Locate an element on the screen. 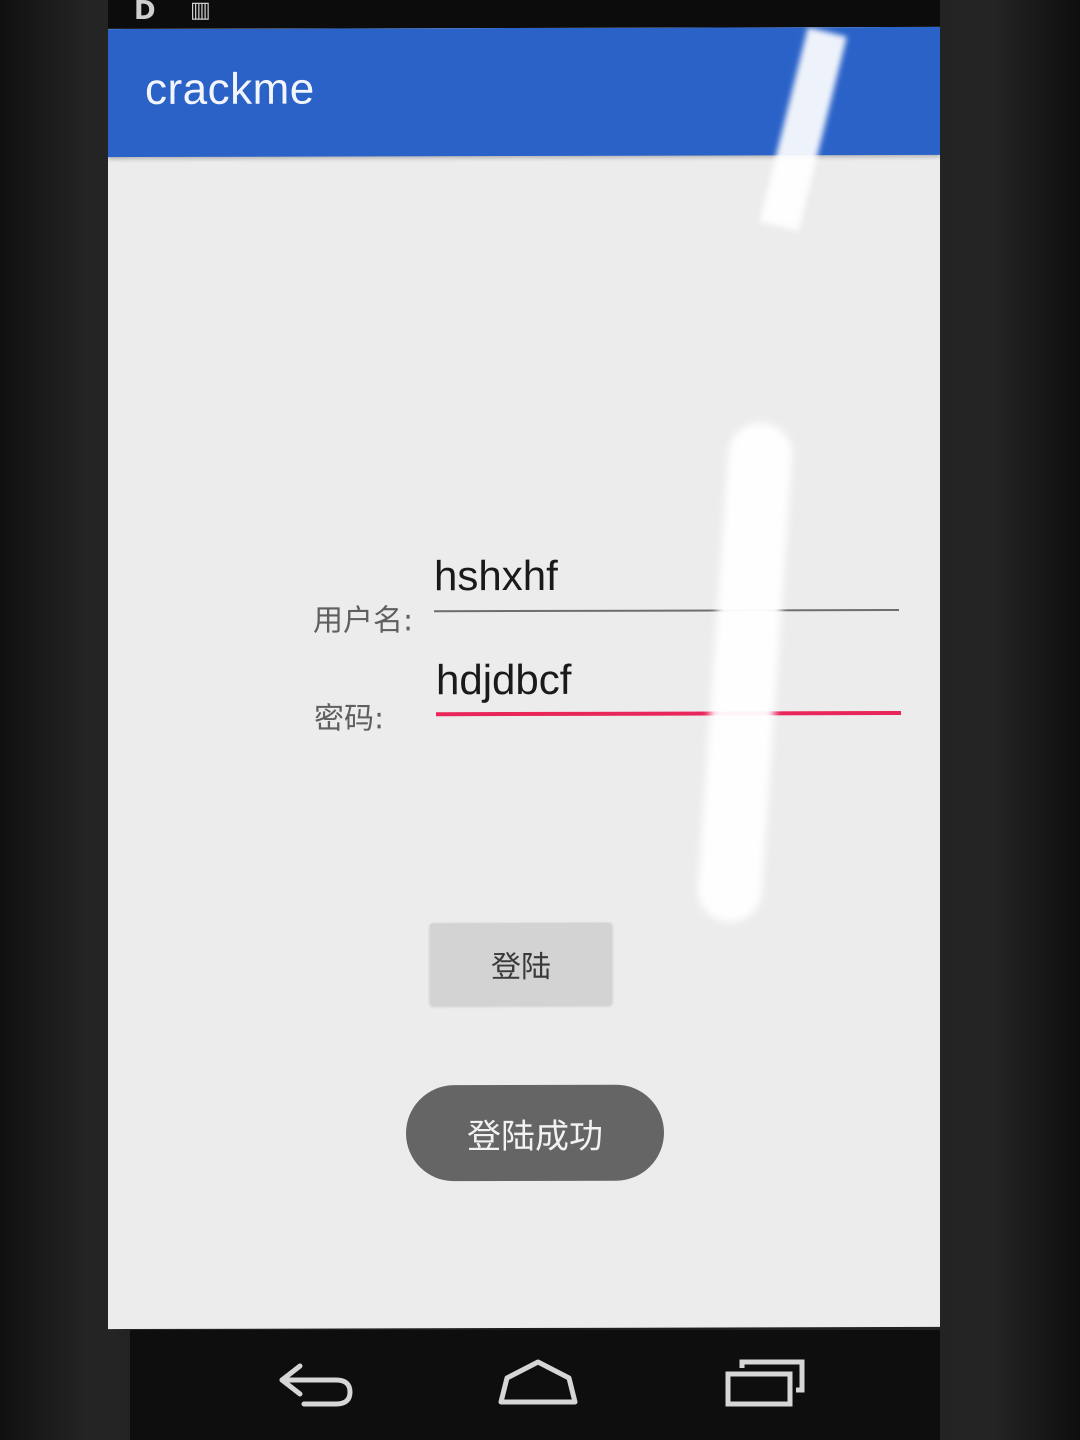 This screenshot has width=1080, height=1440. login-button: 登陆 is located at coordinates (521, 964).